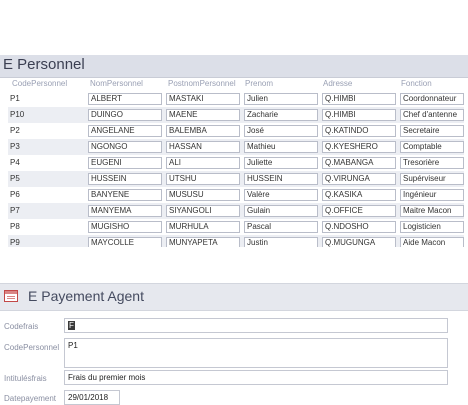 Image resolution: width=468 pixels, height=405 pixels. Describe the element at coordinates (73, 345) in the screenshot. I see `codepersonnel-value: P1` at that location.